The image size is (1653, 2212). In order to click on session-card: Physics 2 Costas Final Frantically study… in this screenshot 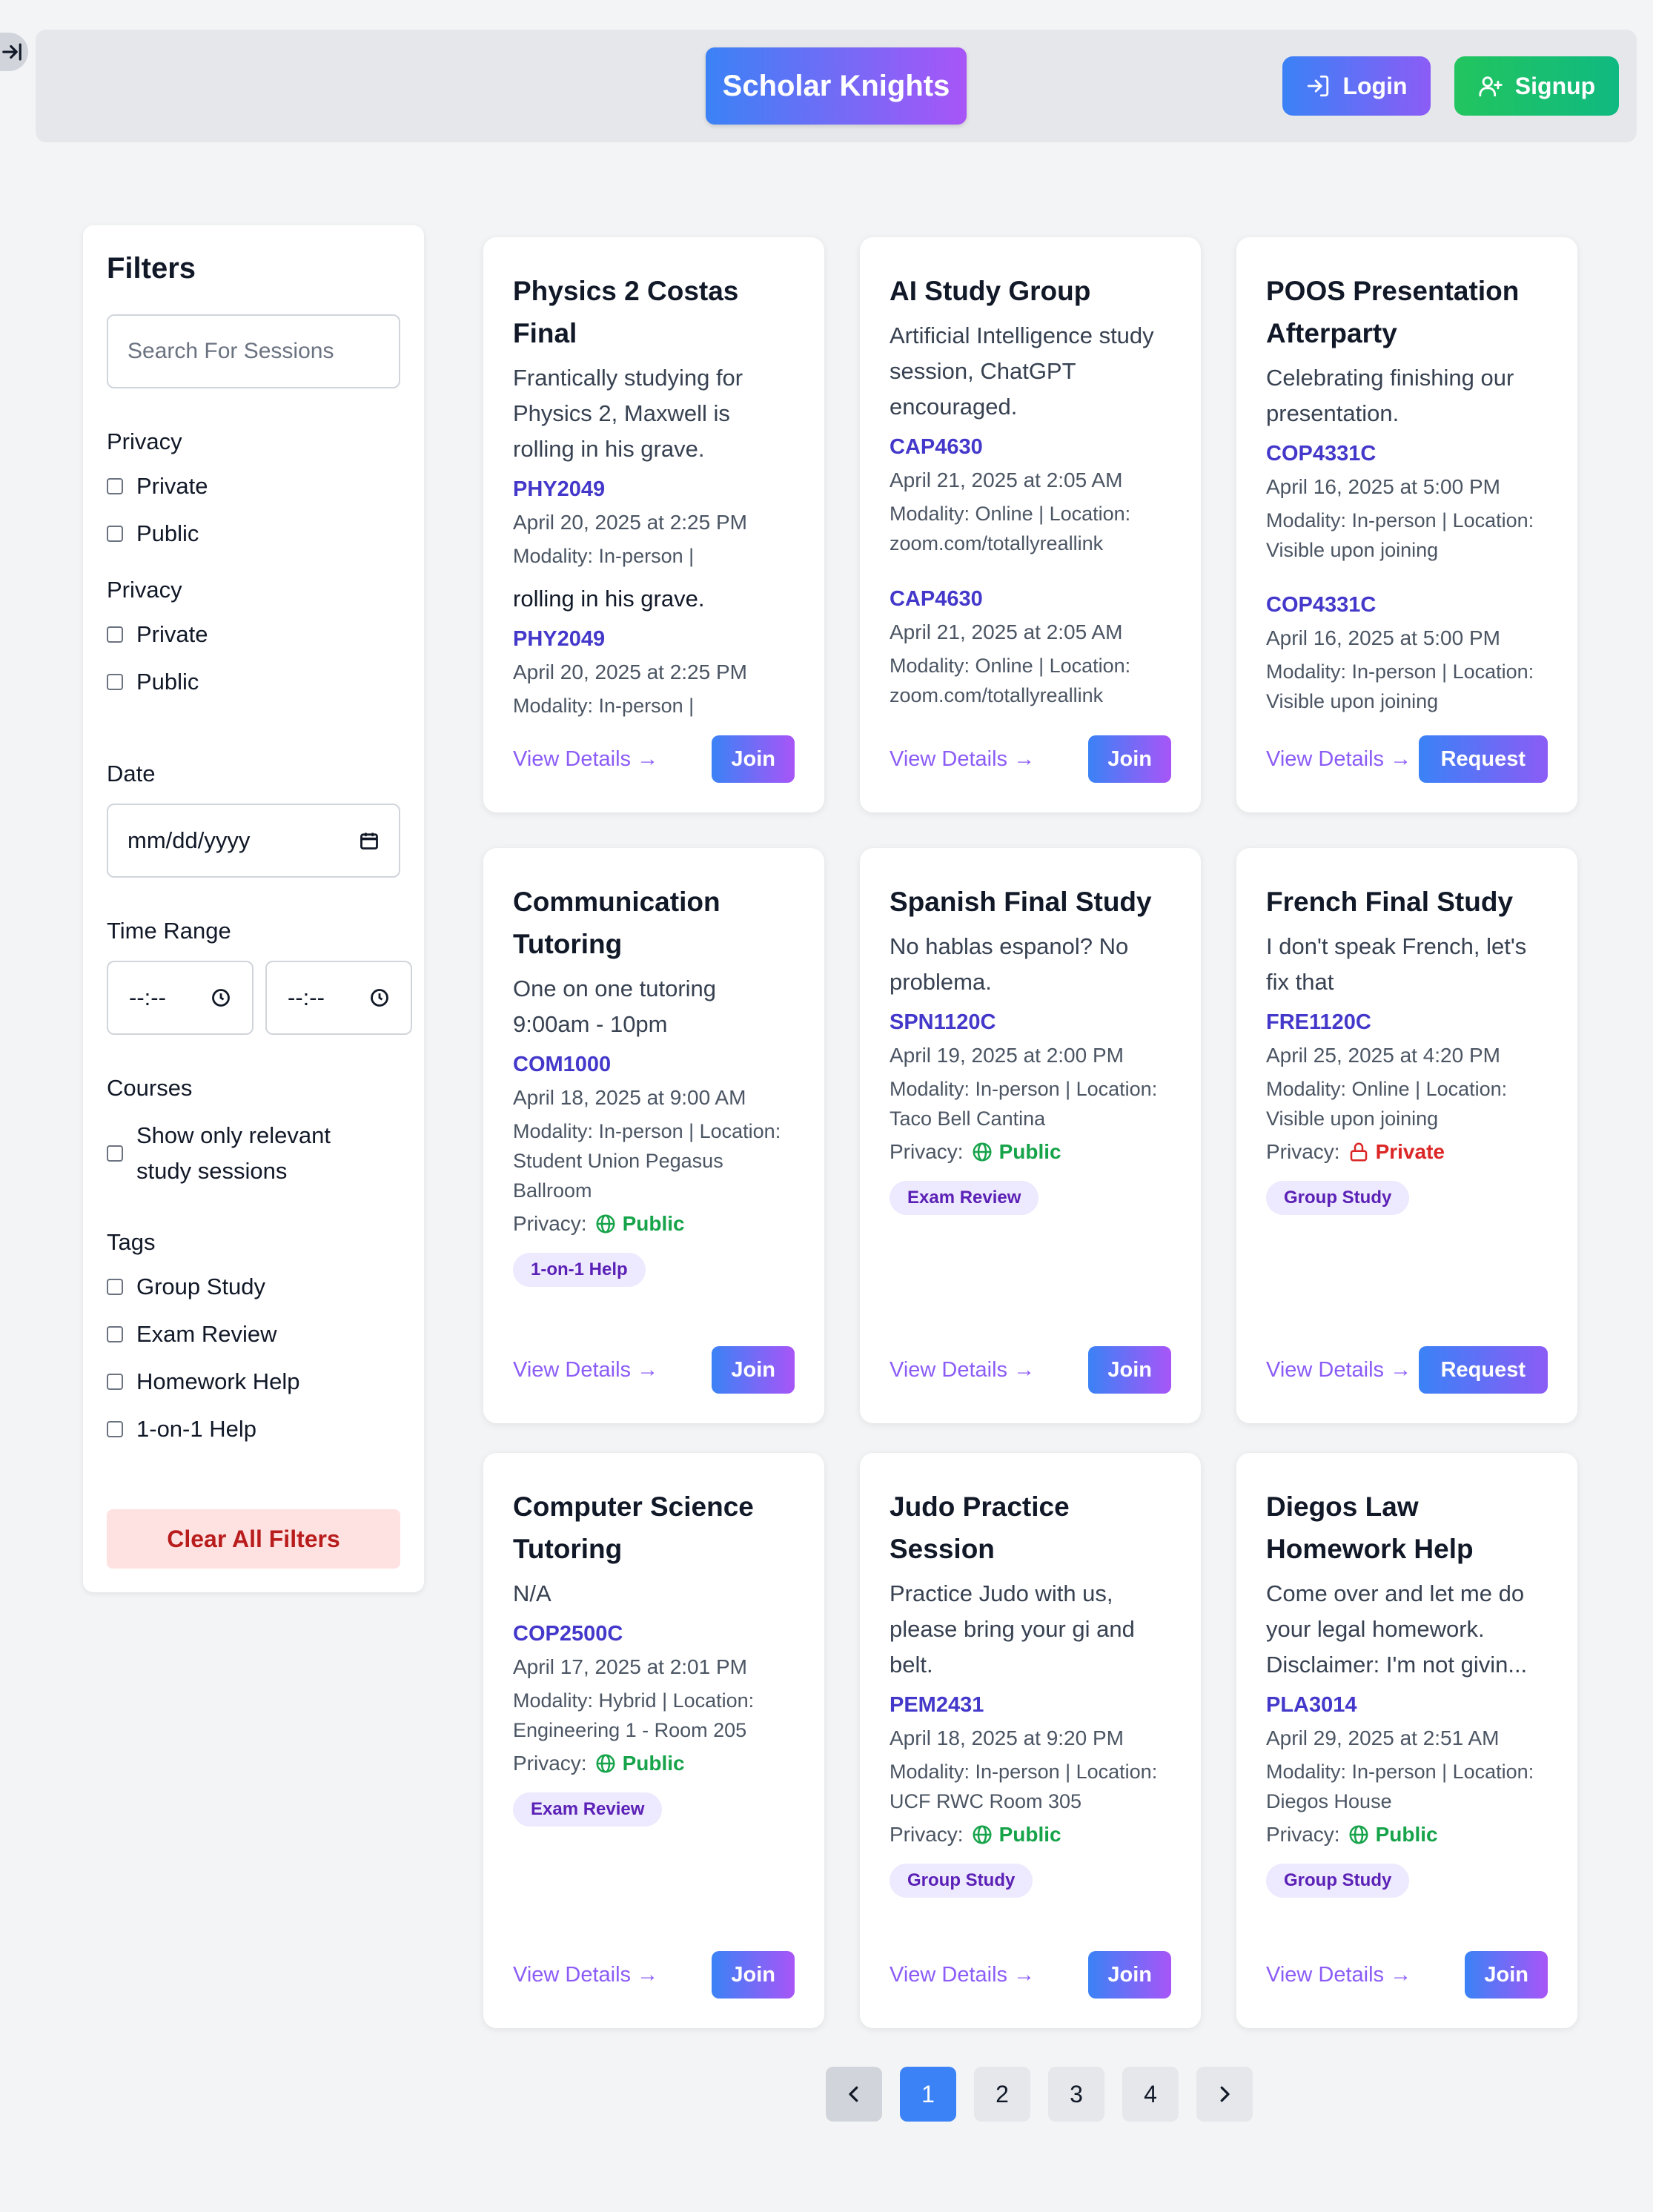, I will do `click(653, 524)`.